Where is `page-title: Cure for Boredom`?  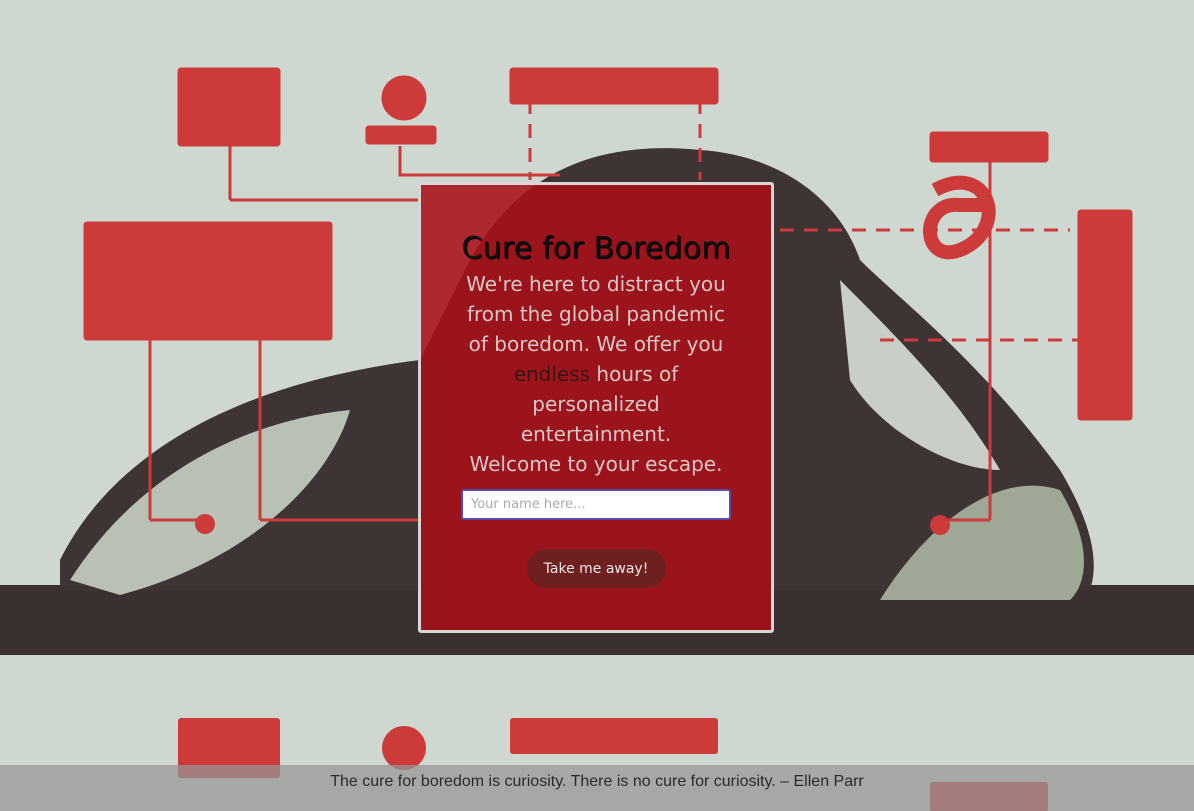 page-title: Cure for Boredom is located at coordinates (596, 248).